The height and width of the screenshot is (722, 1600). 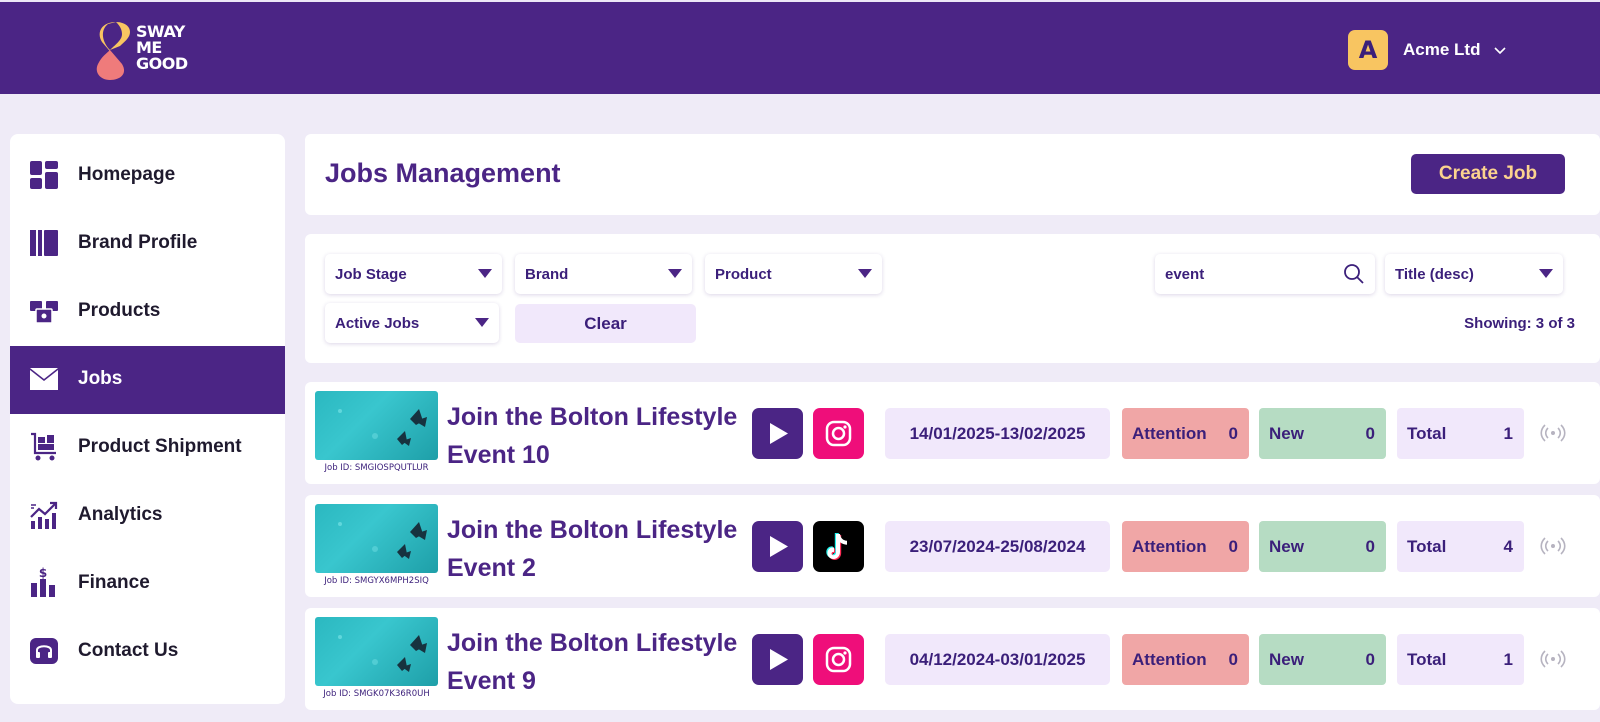 What do you see at coordinates (1460, 546) in the screenshot?
I see `total-count: Total 4` at bounding box center [1460, 546].